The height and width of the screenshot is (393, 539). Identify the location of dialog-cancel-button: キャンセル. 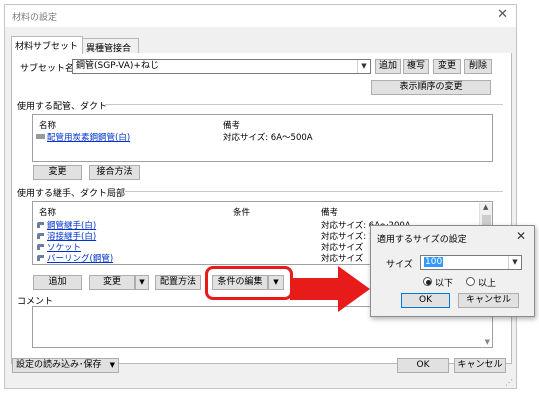
(488, 300).